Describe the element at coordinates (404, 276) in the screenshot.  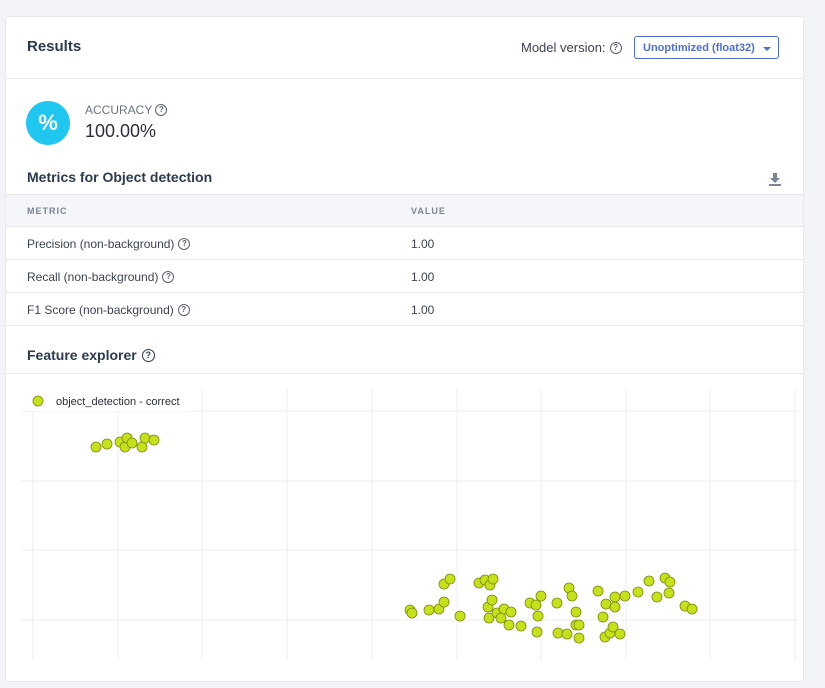
I see `table-row: Recall (non-background)? 1.00` at that location.